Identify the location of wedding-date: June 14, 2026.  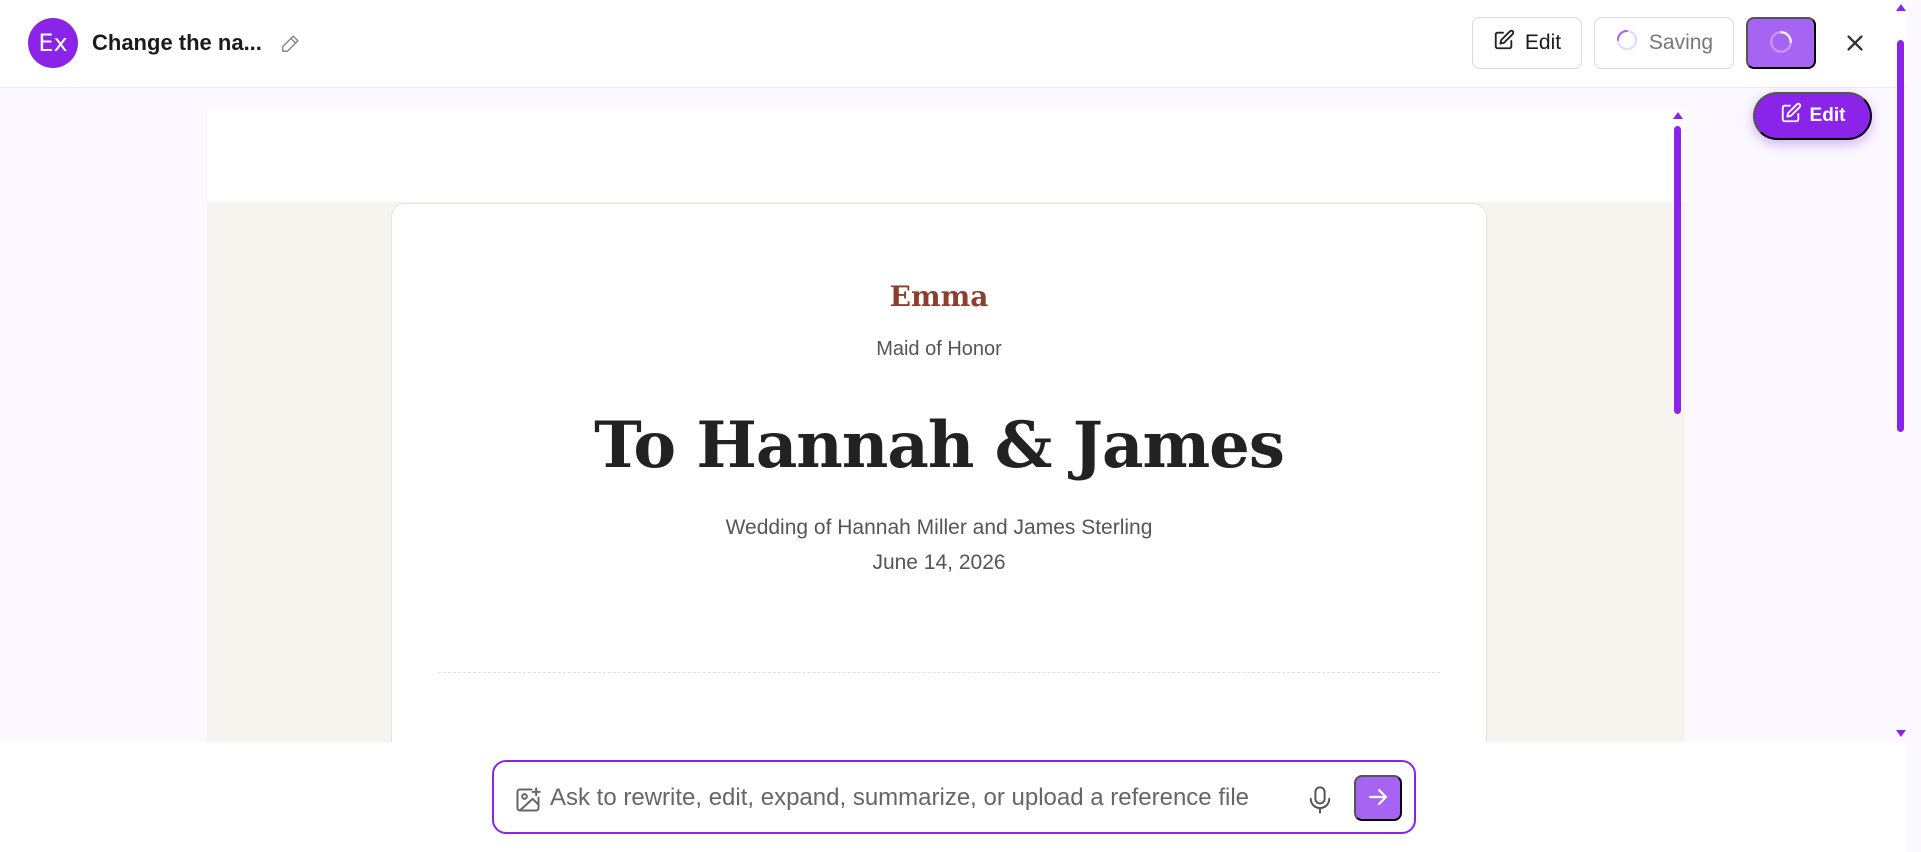
(939, 562).